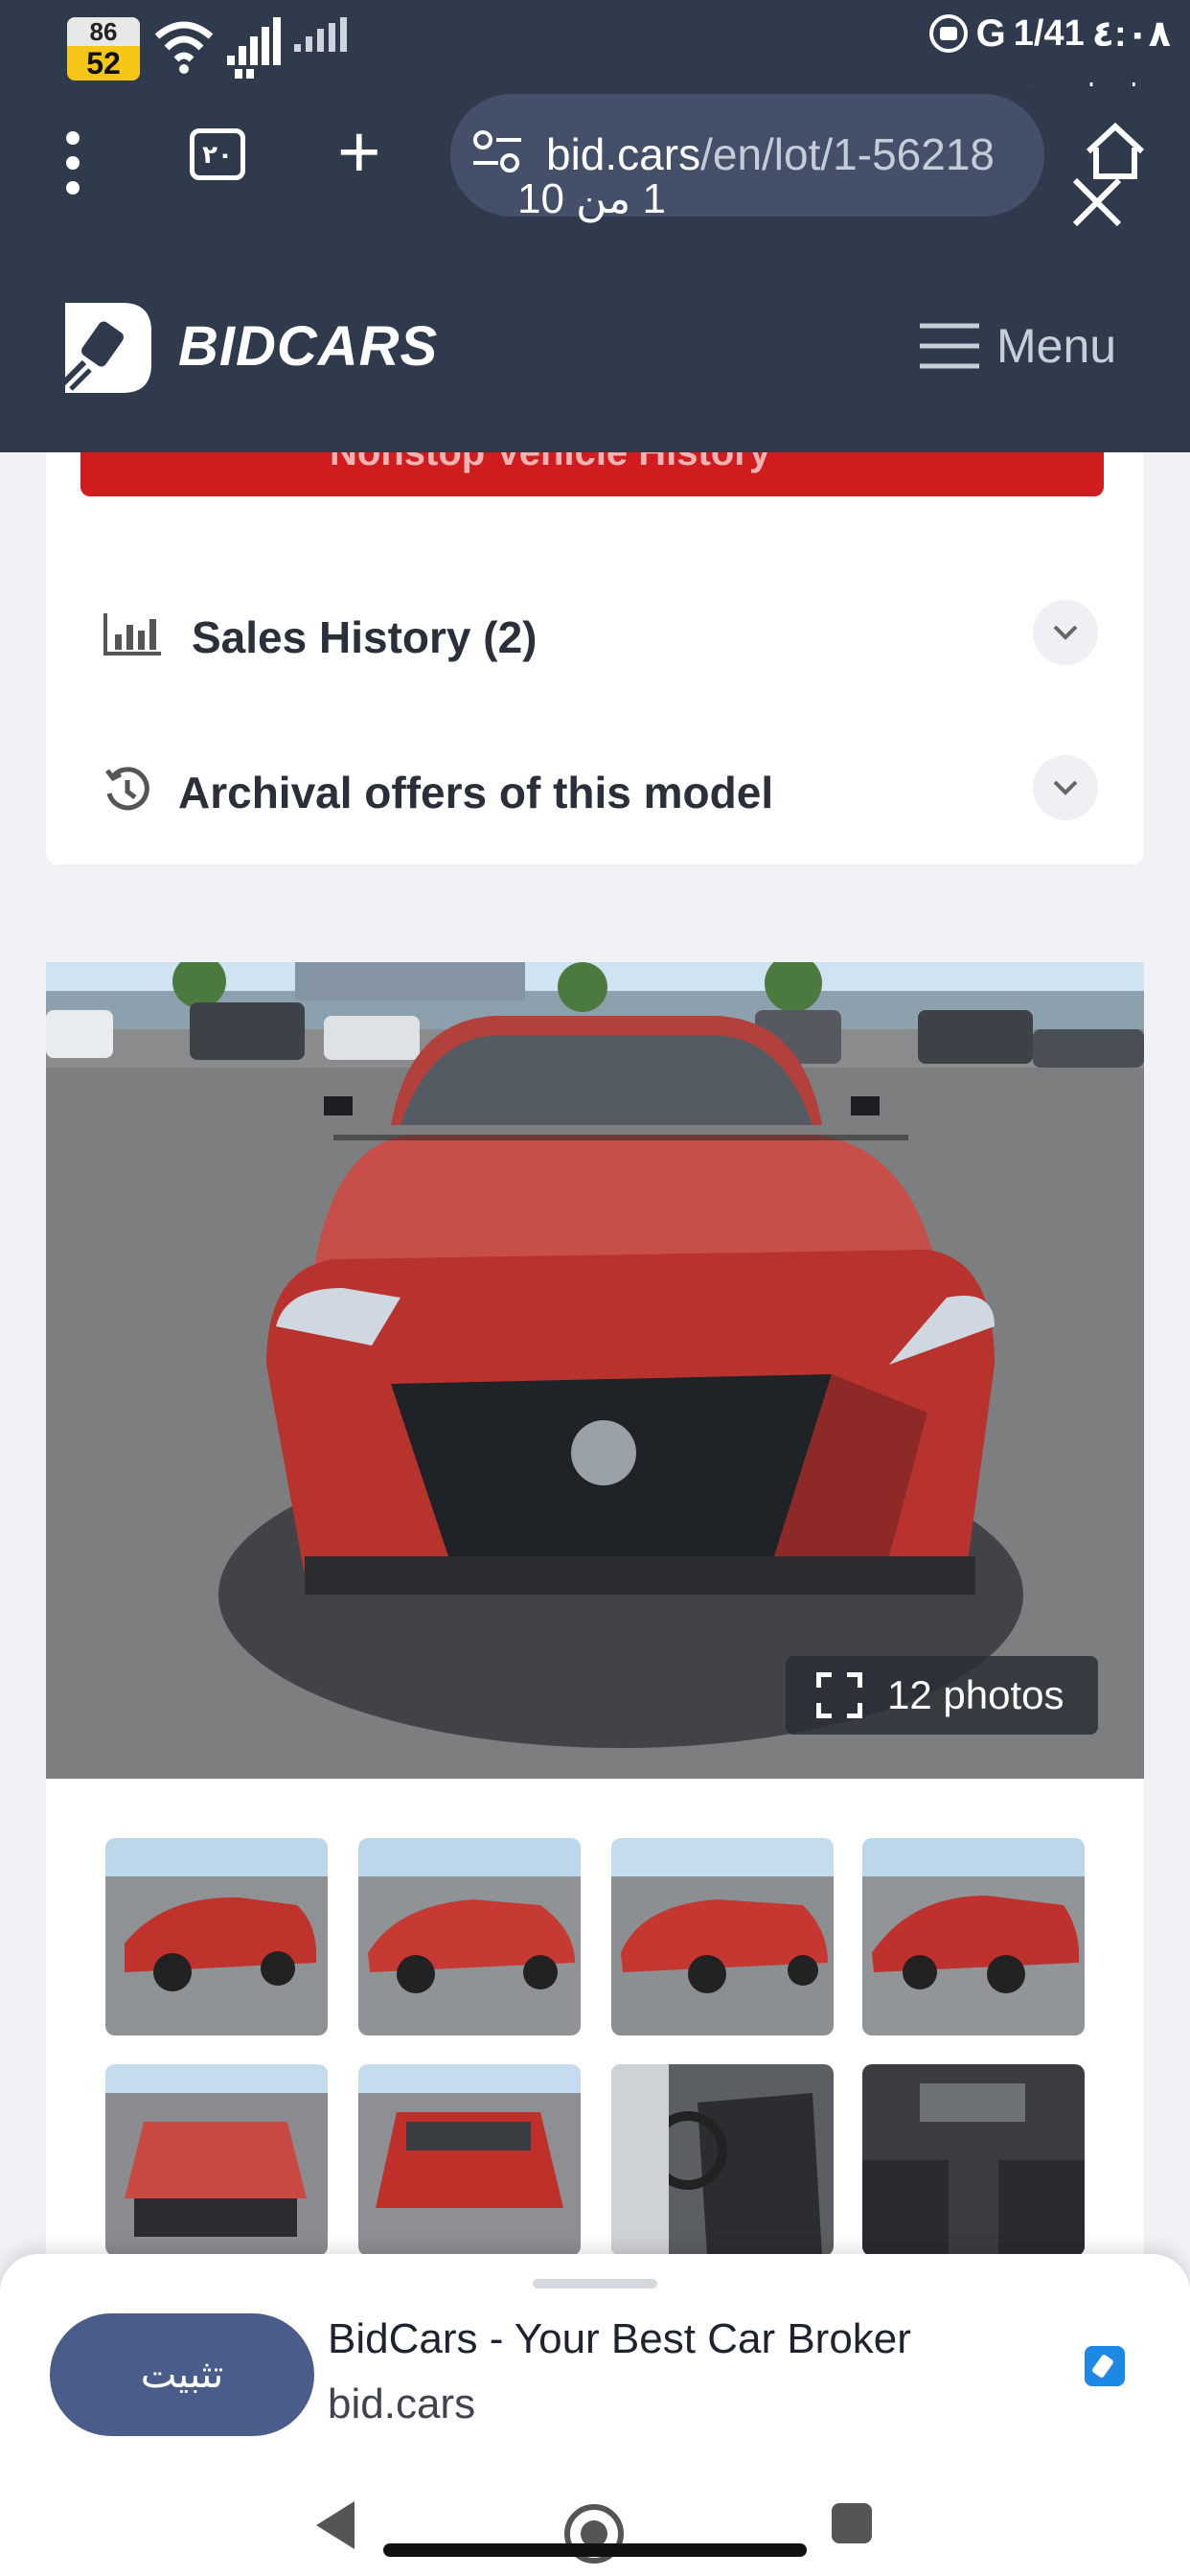 Image resolution: width=1190 pixels, height=2576 pixels. I want to click on menu-button: Menu, so click(1018, 346).